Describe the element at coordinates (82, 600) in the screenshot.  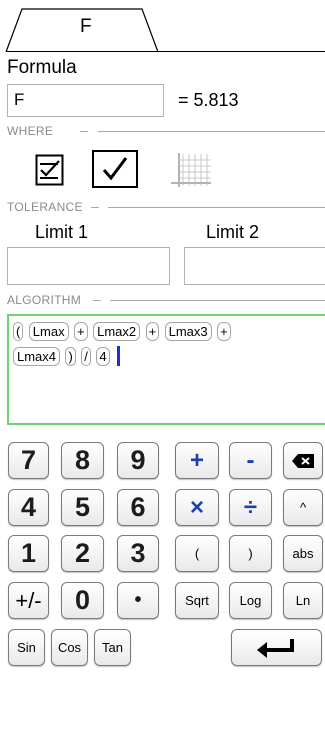
I see `key-0: 0` at that location.